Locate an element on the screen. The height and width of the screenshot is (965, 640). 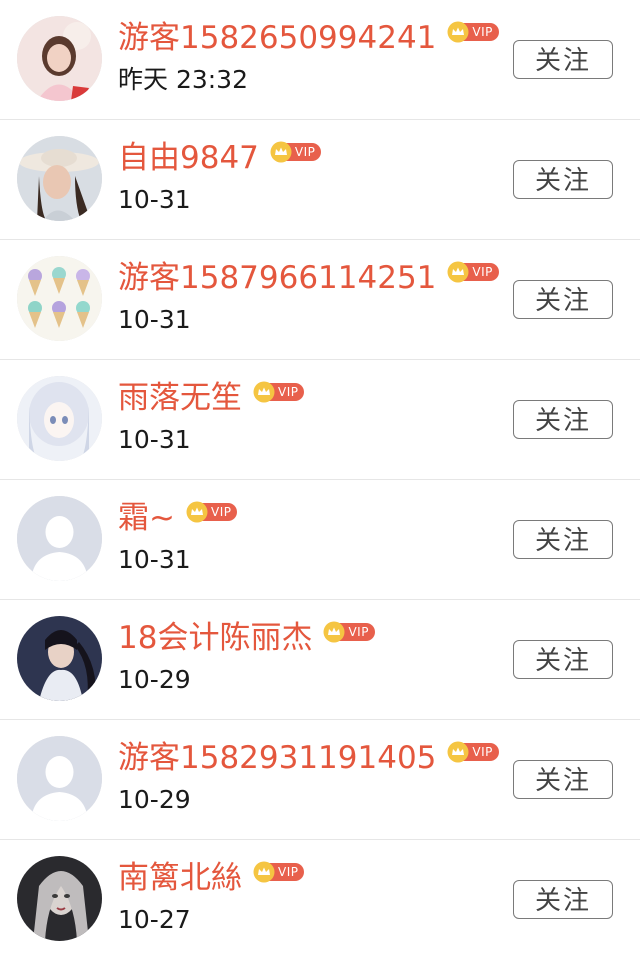
name-line: 雨落无笙 VIP is located at coordinates (211, 398).